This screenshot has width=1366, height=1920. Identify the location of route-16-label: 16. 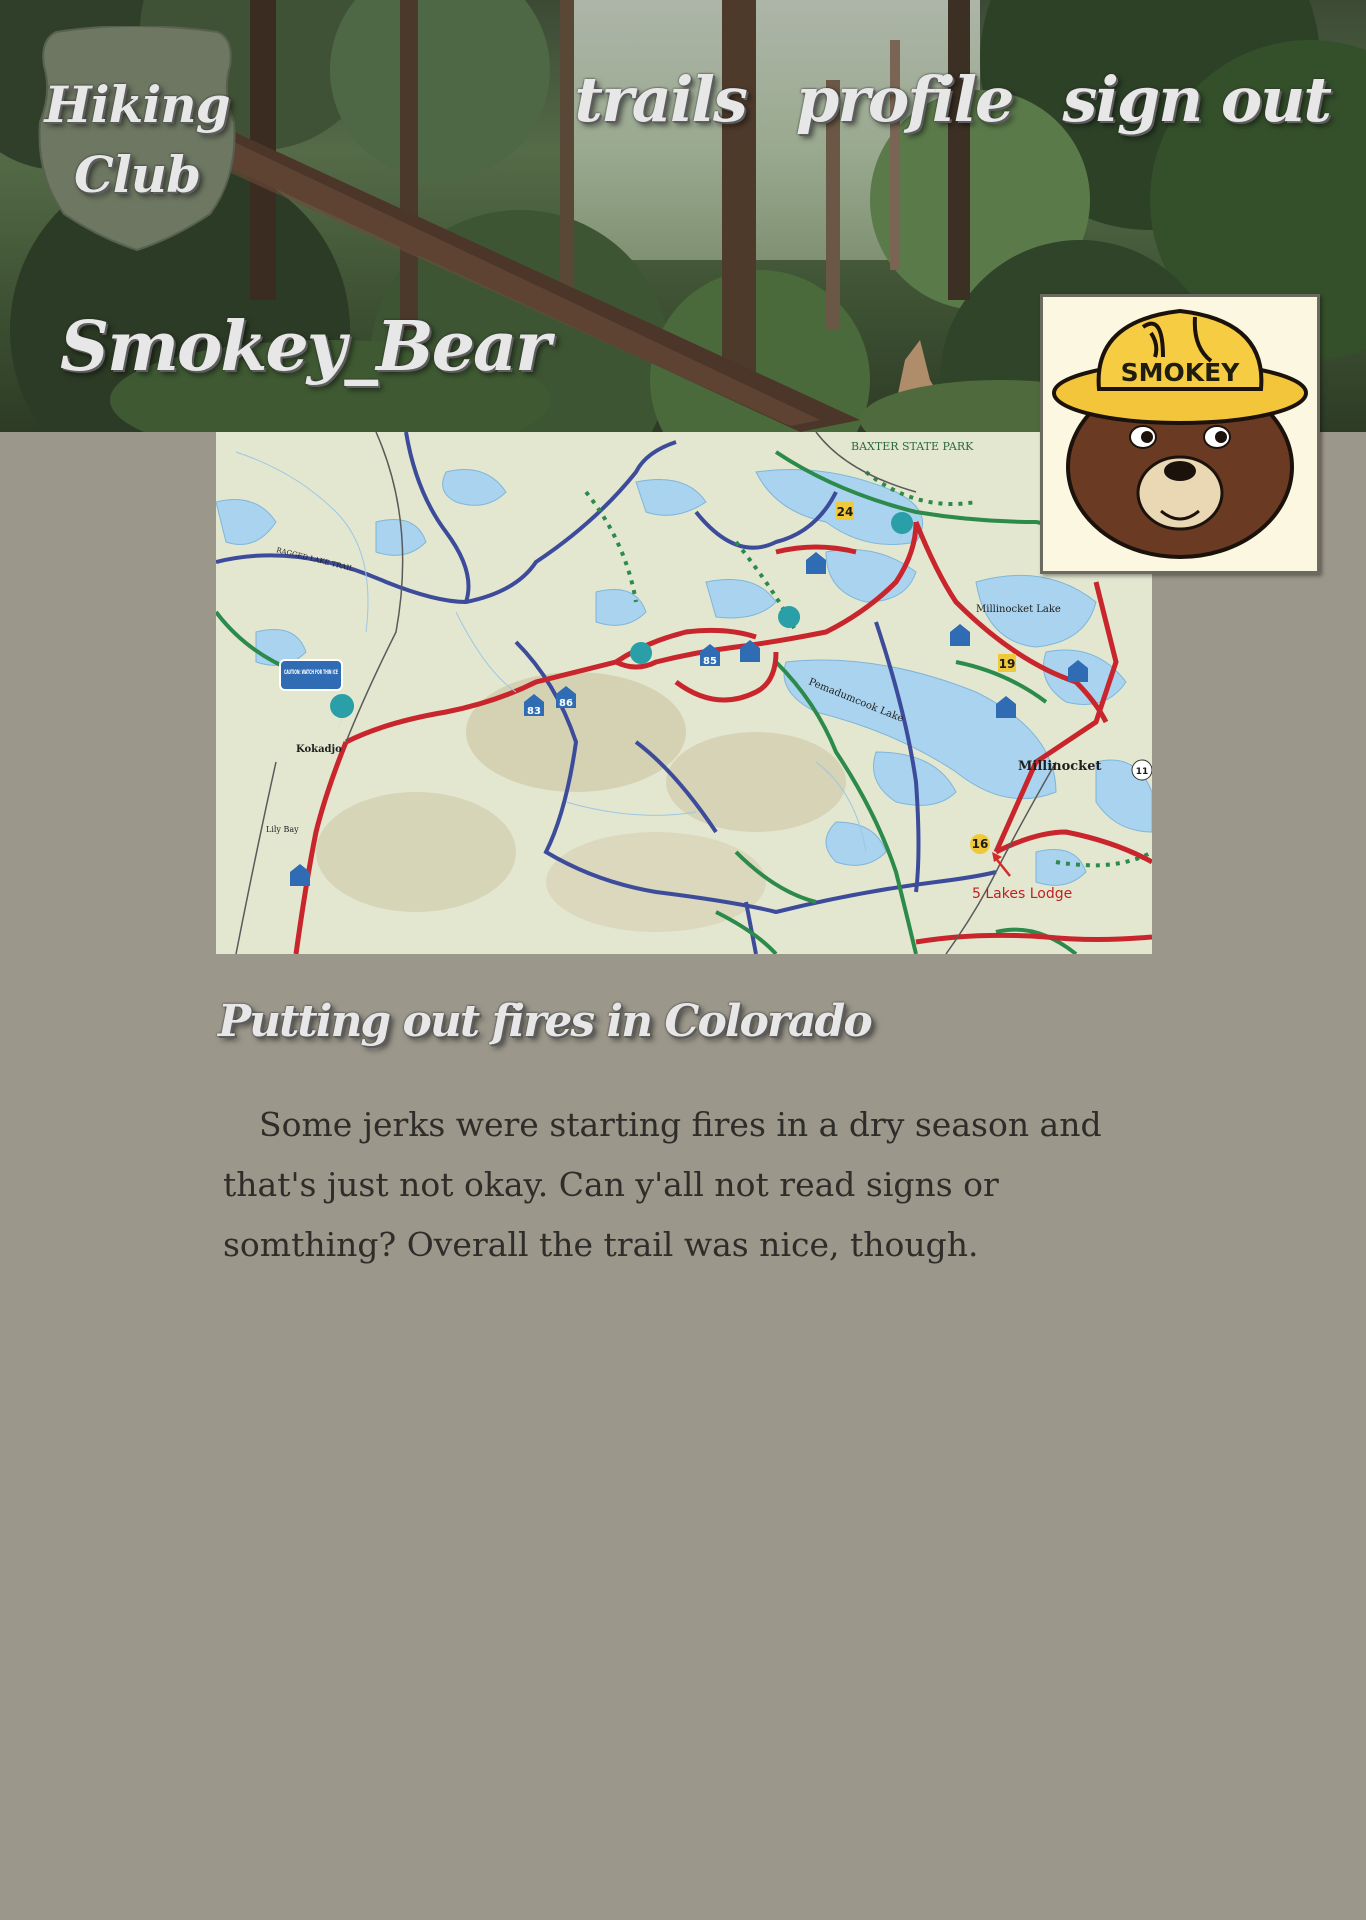
(980, 844).